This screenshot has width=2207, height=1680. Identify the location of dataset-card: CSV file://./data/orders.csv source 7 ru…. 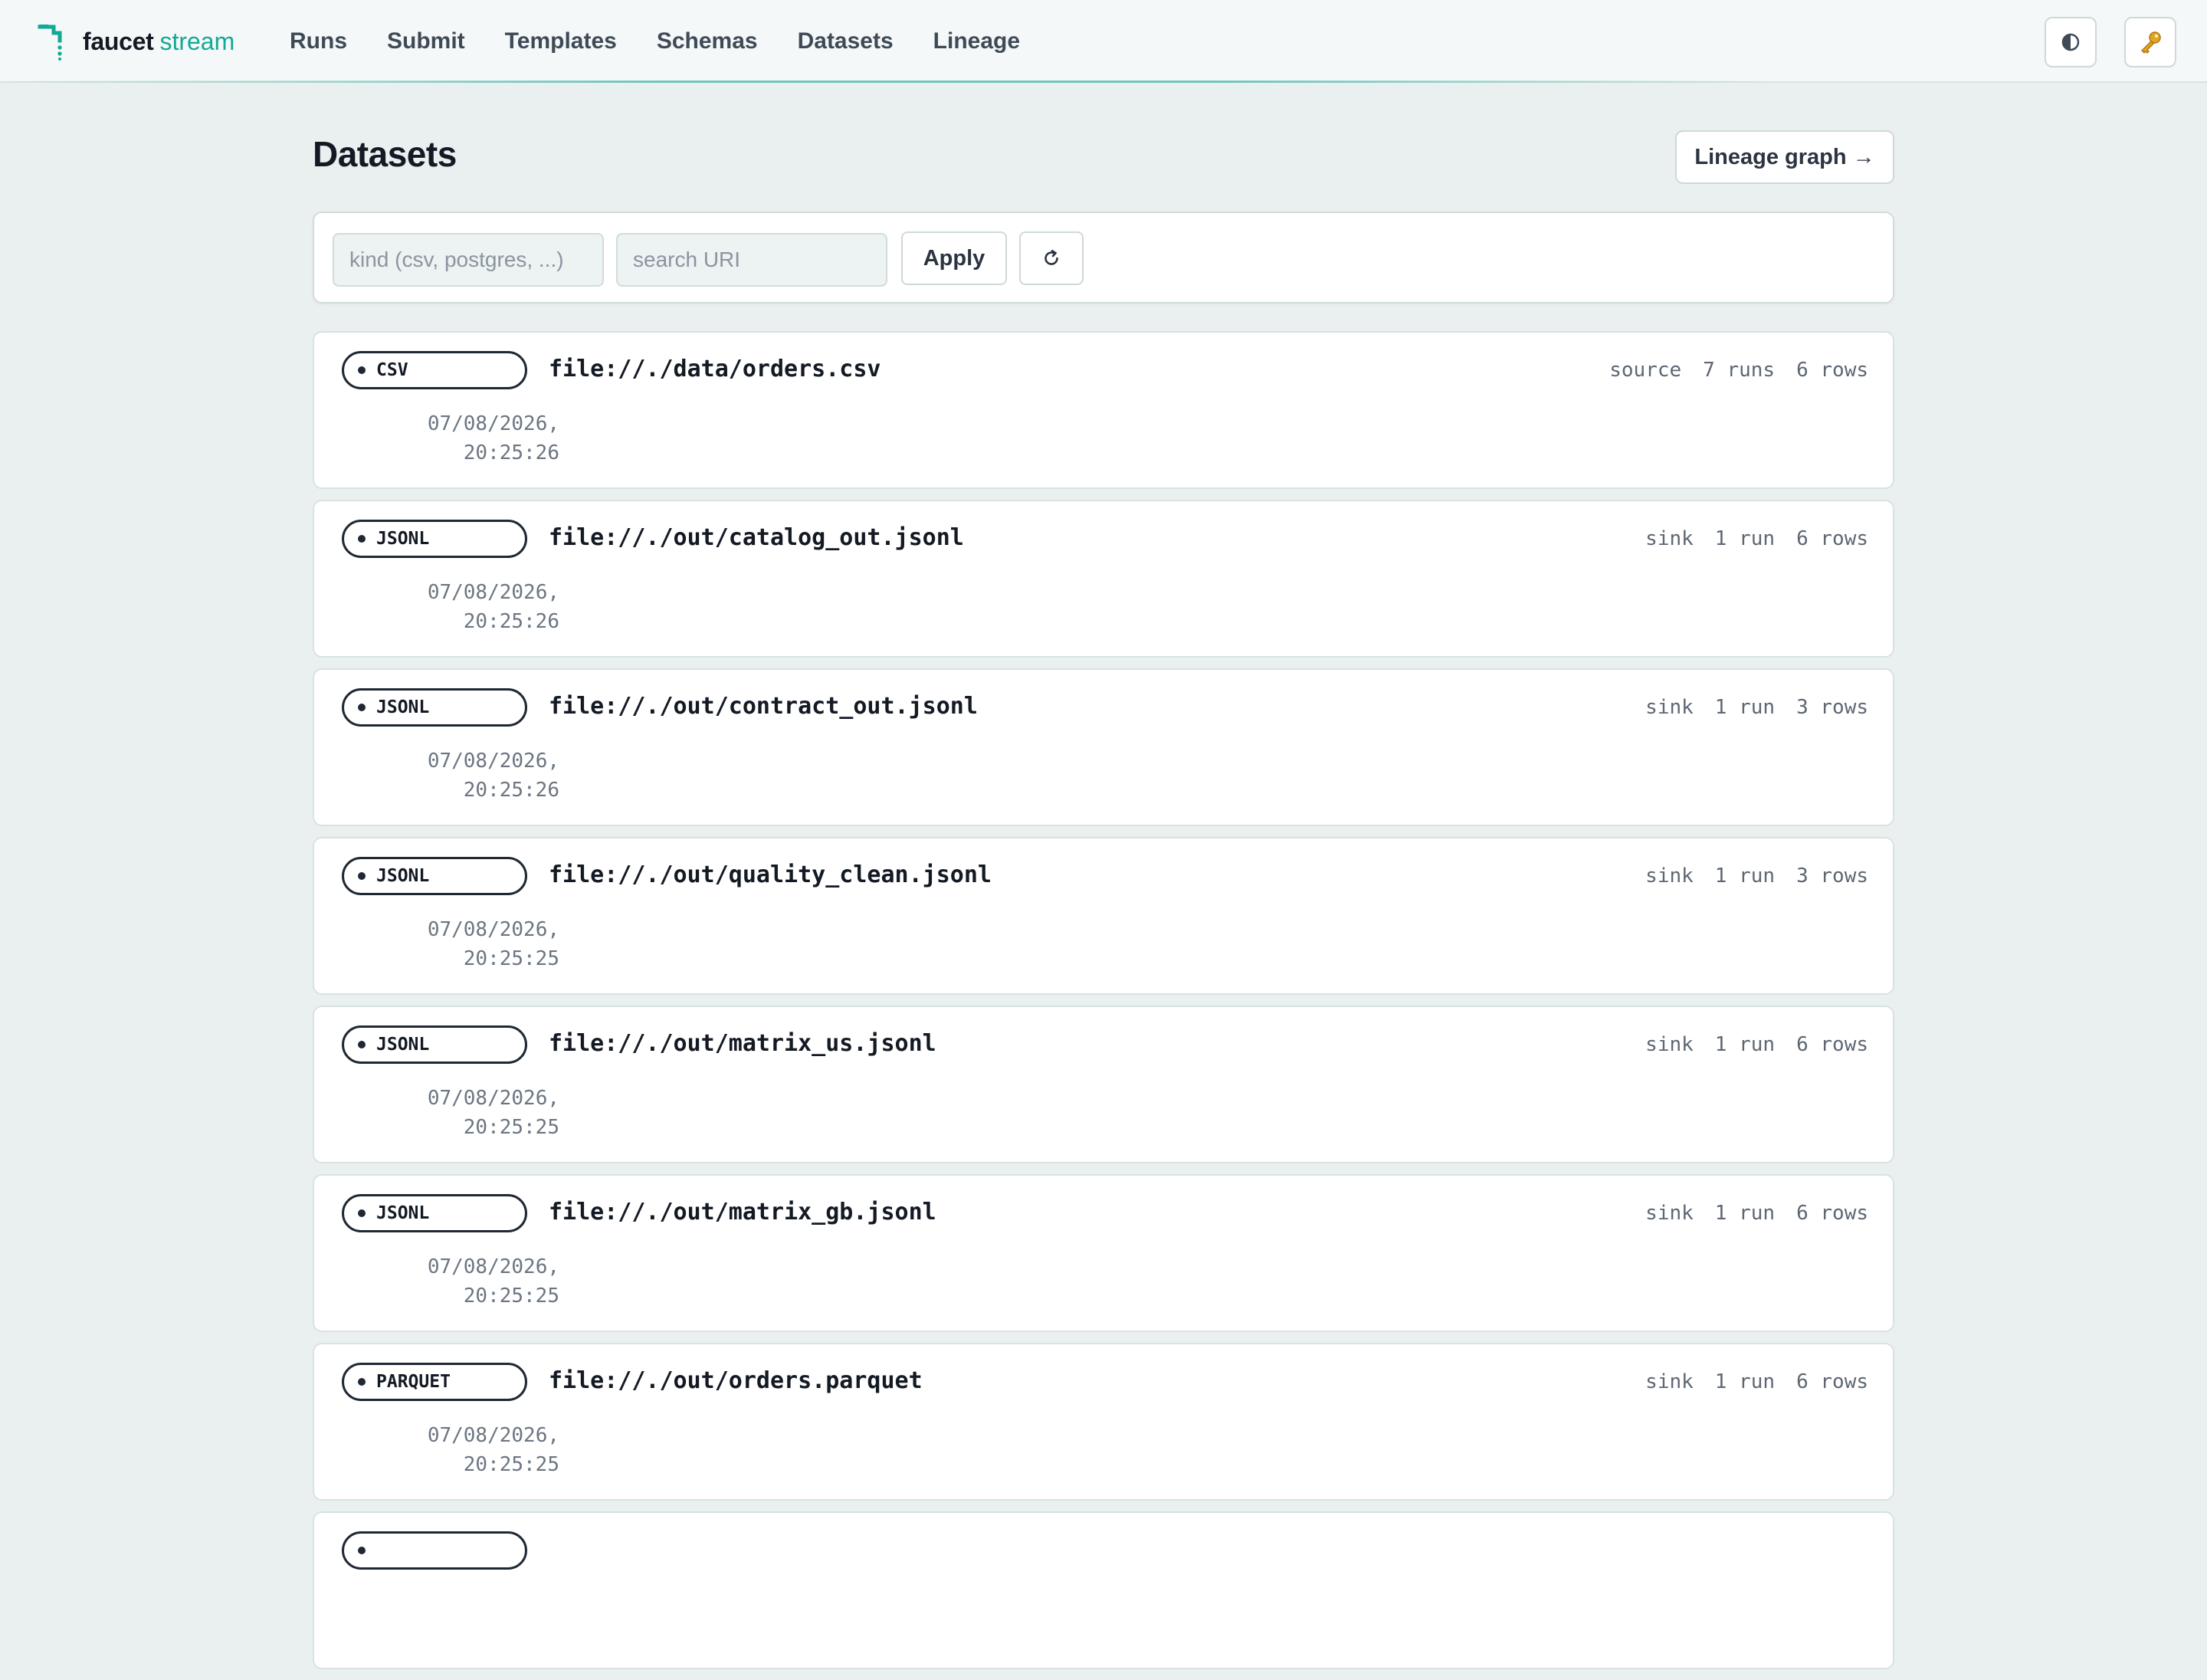
(1103, 410).